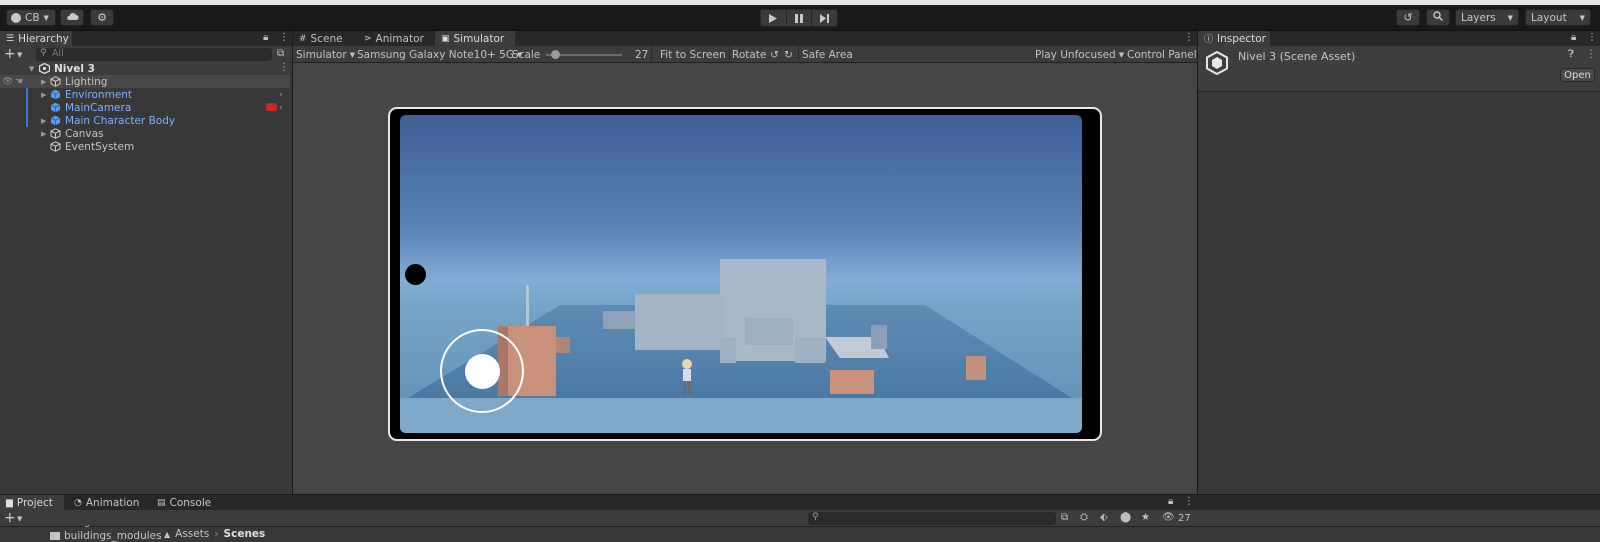 This screenshot has height=542, width=1600. I want to click on tab-inspector: ⓘ Inspector, so click(1234, 38).